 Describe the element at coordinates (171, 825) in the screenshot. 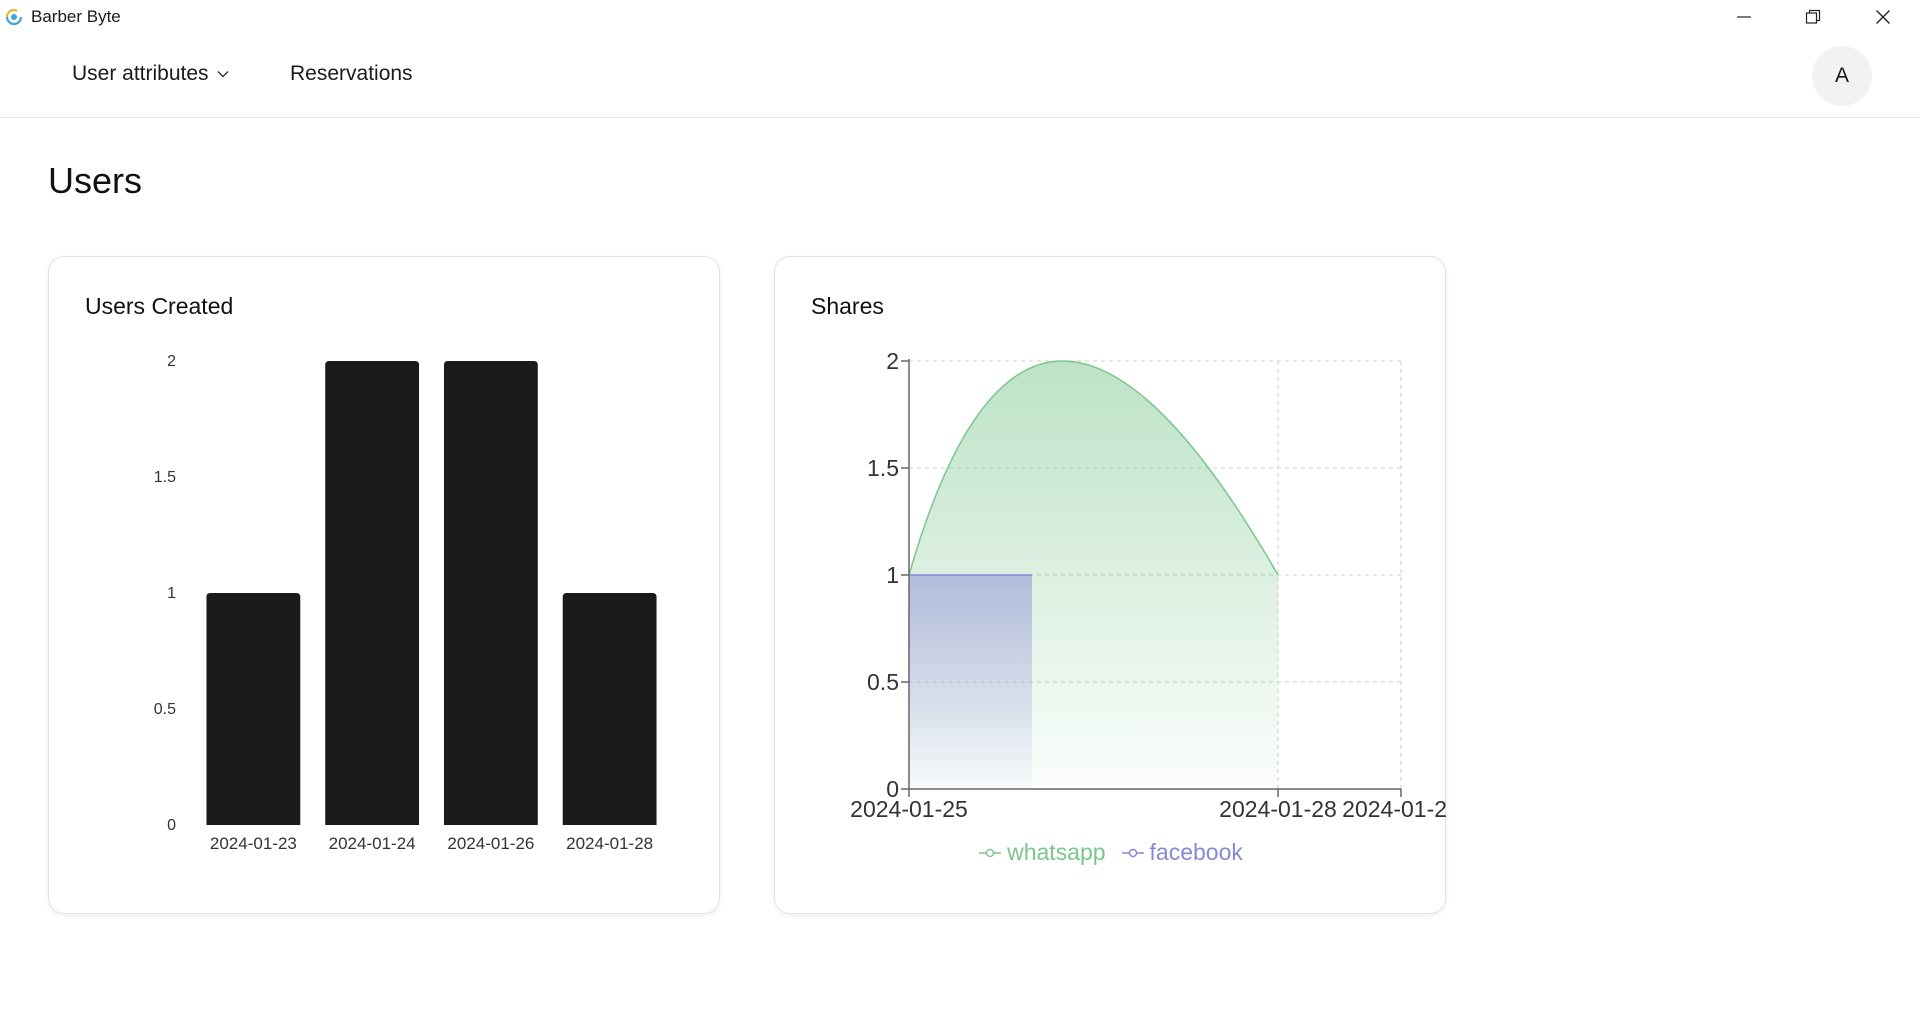

I see `y-tick-label: 0` at that location.